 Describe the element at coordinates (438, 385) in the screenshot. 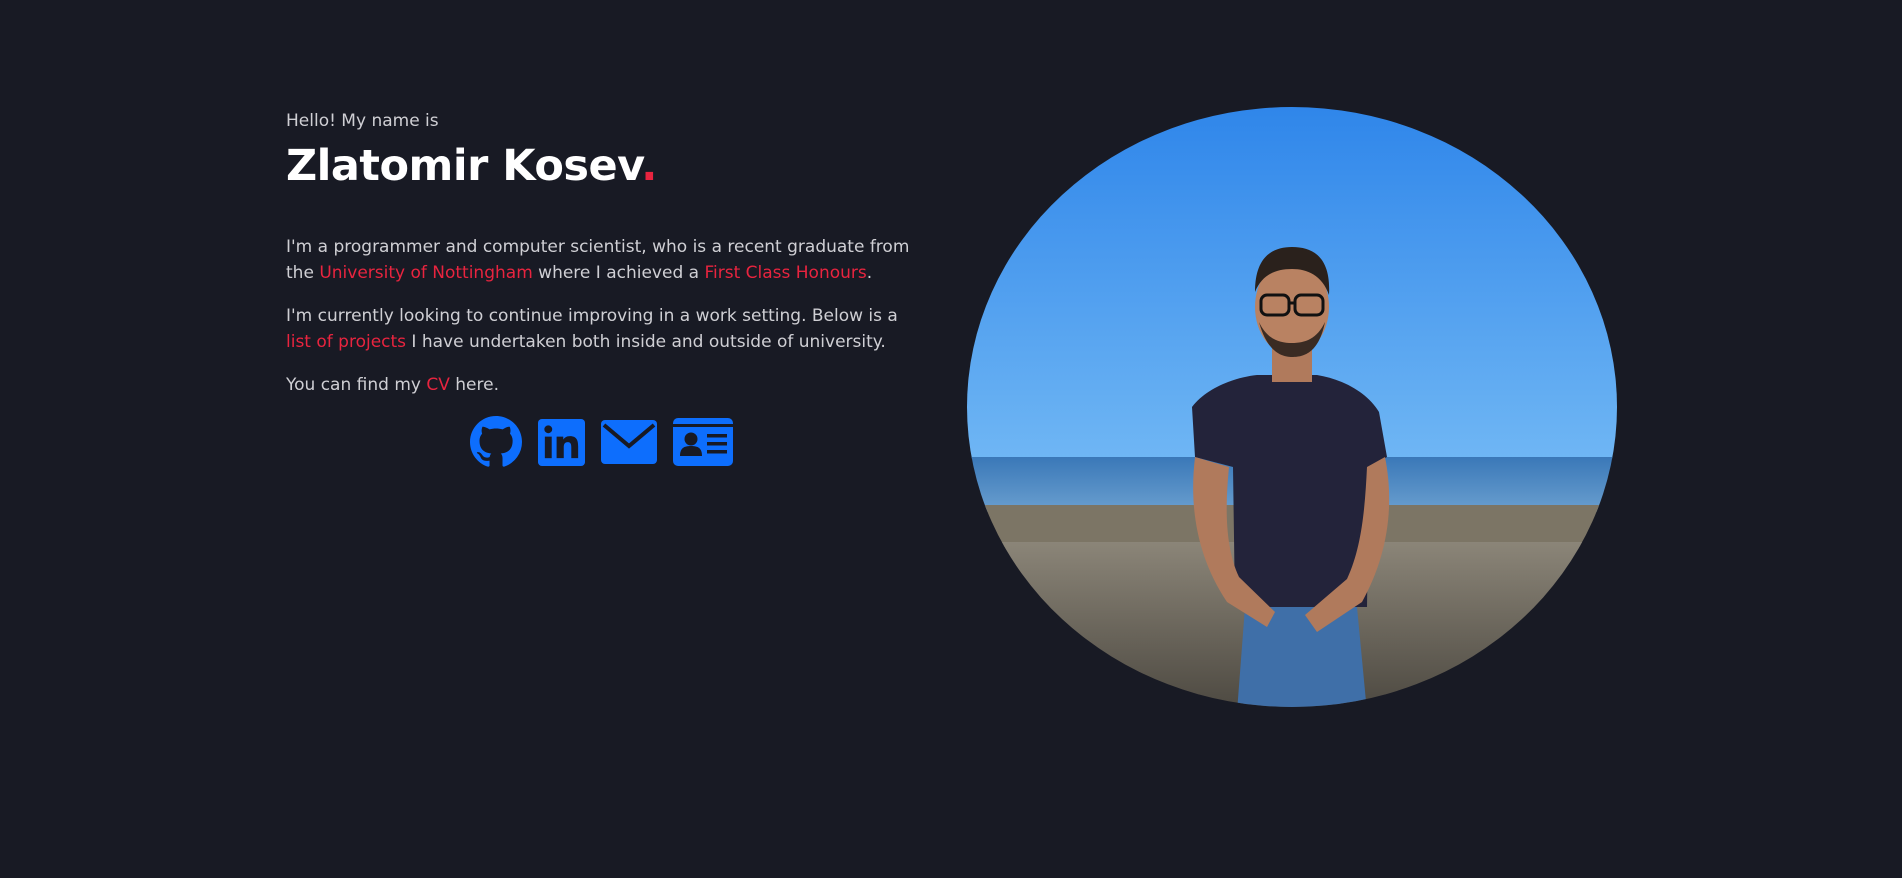

I see `cv-link: CV` at that location.